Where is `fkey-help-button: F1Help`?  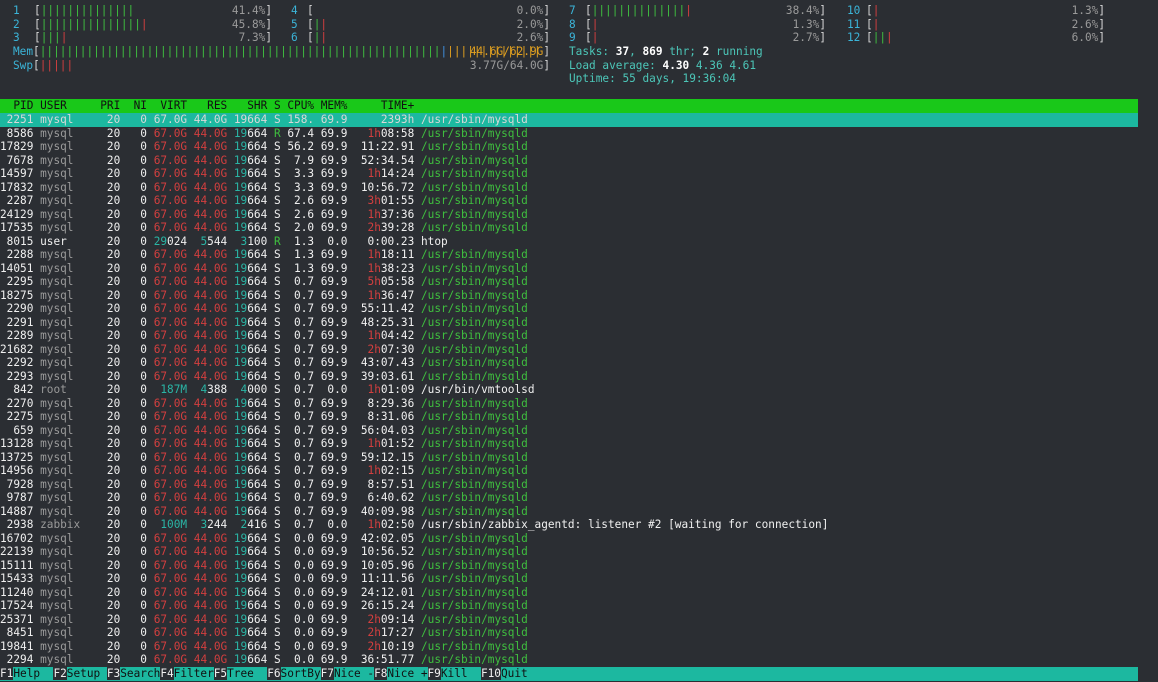 fkey-help-button: F1Help is located at coordinates (26, 673).